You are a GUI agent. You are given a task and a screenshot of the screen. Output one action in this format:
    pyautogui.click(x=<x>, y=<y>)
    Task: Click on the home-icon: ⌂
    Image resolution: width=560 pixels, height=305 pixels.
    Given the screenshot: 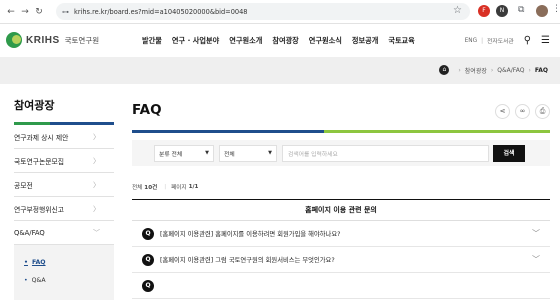 What is the action you would take?
    pyautogui.click(x=444, y=70)
    